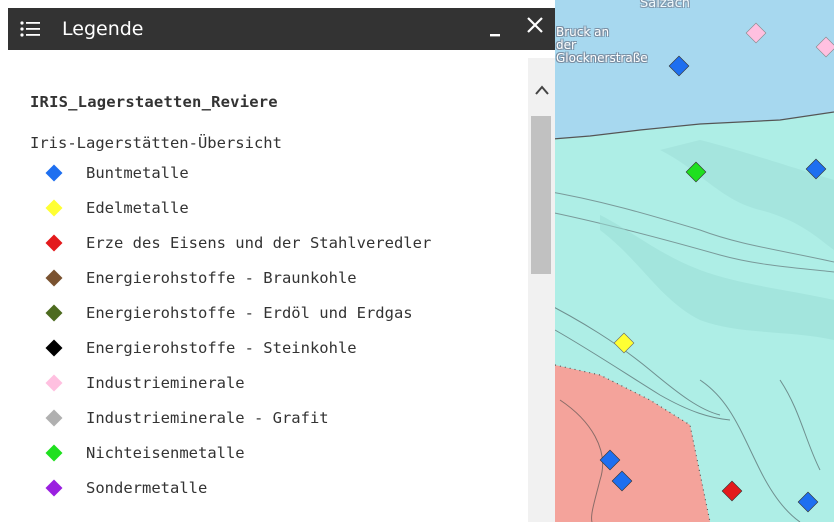 This screenshot has width=834, height=522. What do you see at coordinates (147, 488) in the screenshot?
I see `legend-item-label: Sondermetalle` at bounding box center [147, 488].